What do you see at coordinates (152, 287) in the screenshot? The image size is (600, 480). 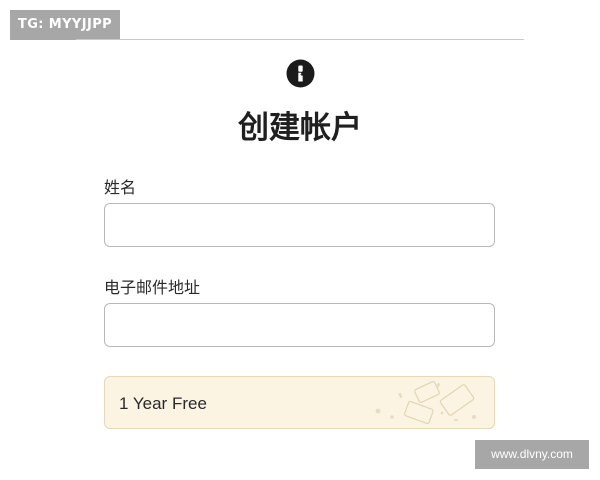 I see `email-label: 电子邮件地址` at bounding box center [152, 287].